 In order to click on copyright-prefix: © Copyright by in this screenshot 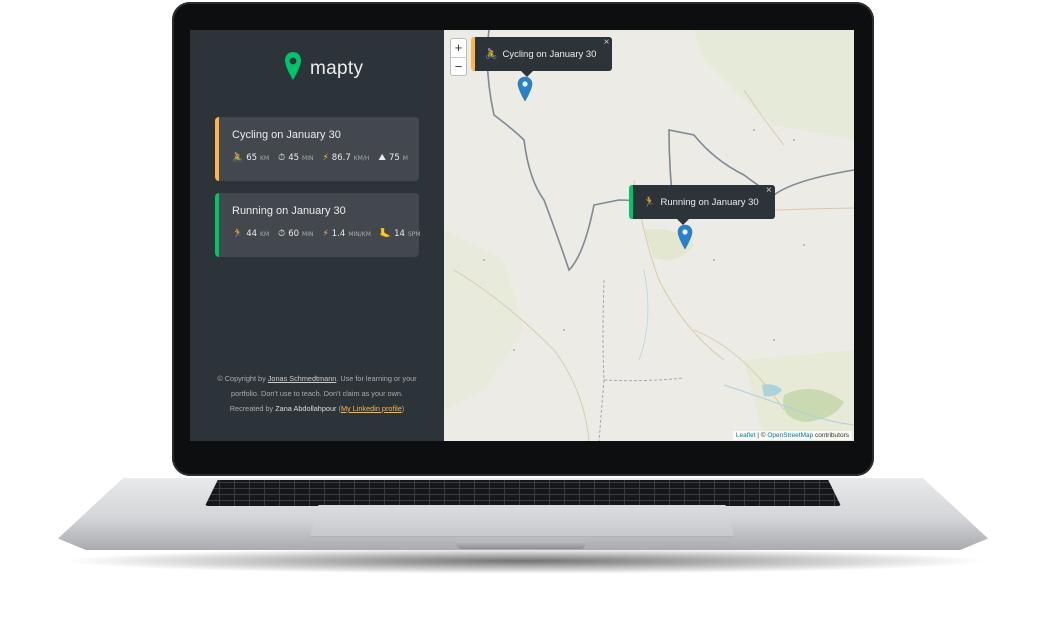, I will do `click(242, 378)`.